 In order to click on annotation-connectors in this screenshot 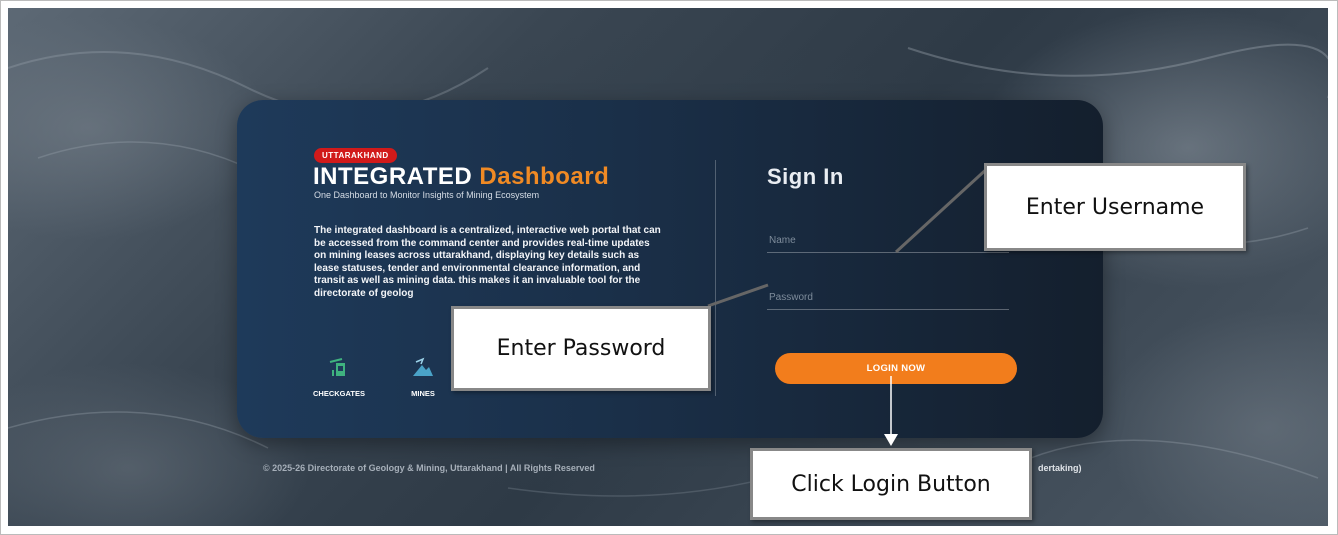, I will do `click(849, 305)`.